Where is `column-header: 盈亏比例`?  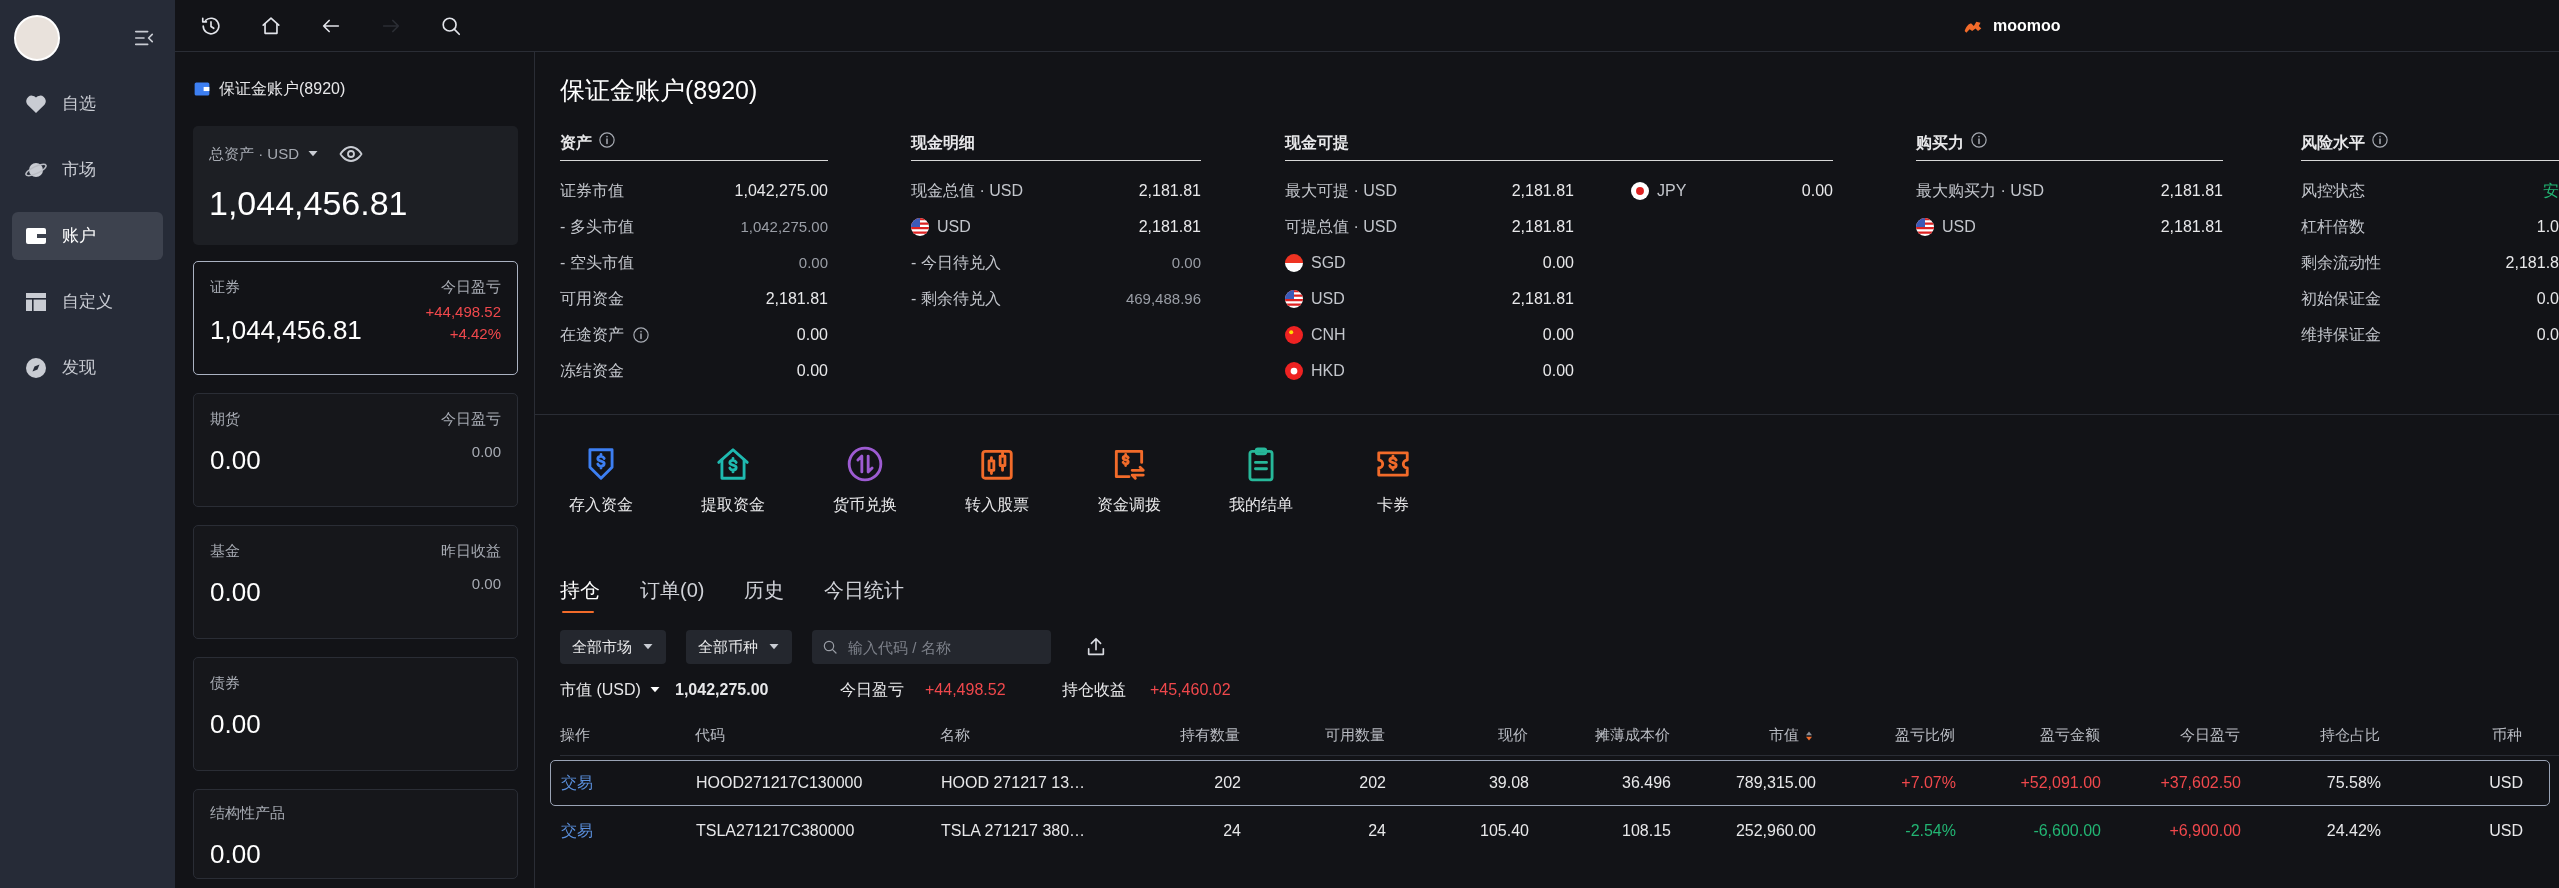
column-header: 盈亏比例 is located at coordinates (1925, 735).